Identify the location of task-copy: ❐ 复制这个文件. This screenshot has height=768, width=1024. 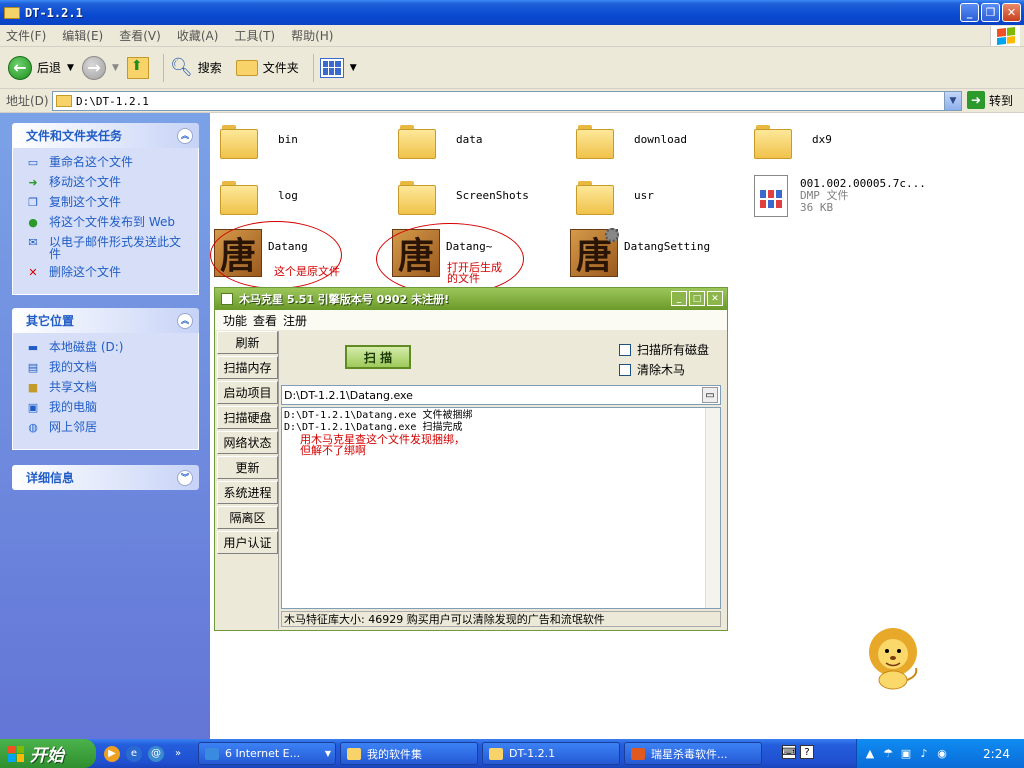
(107, 203).